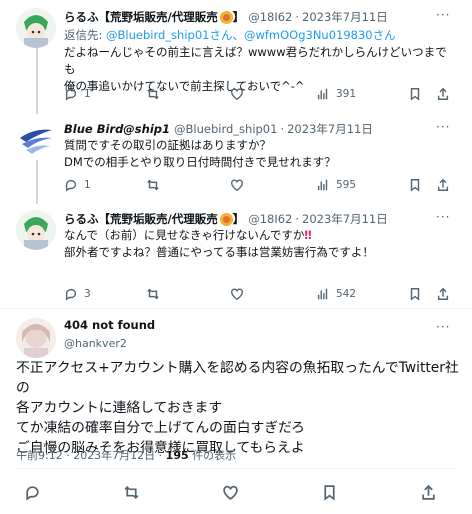 This screenshot has width=472, height=514. I want to click on views-count: 542, so click(346, 294).